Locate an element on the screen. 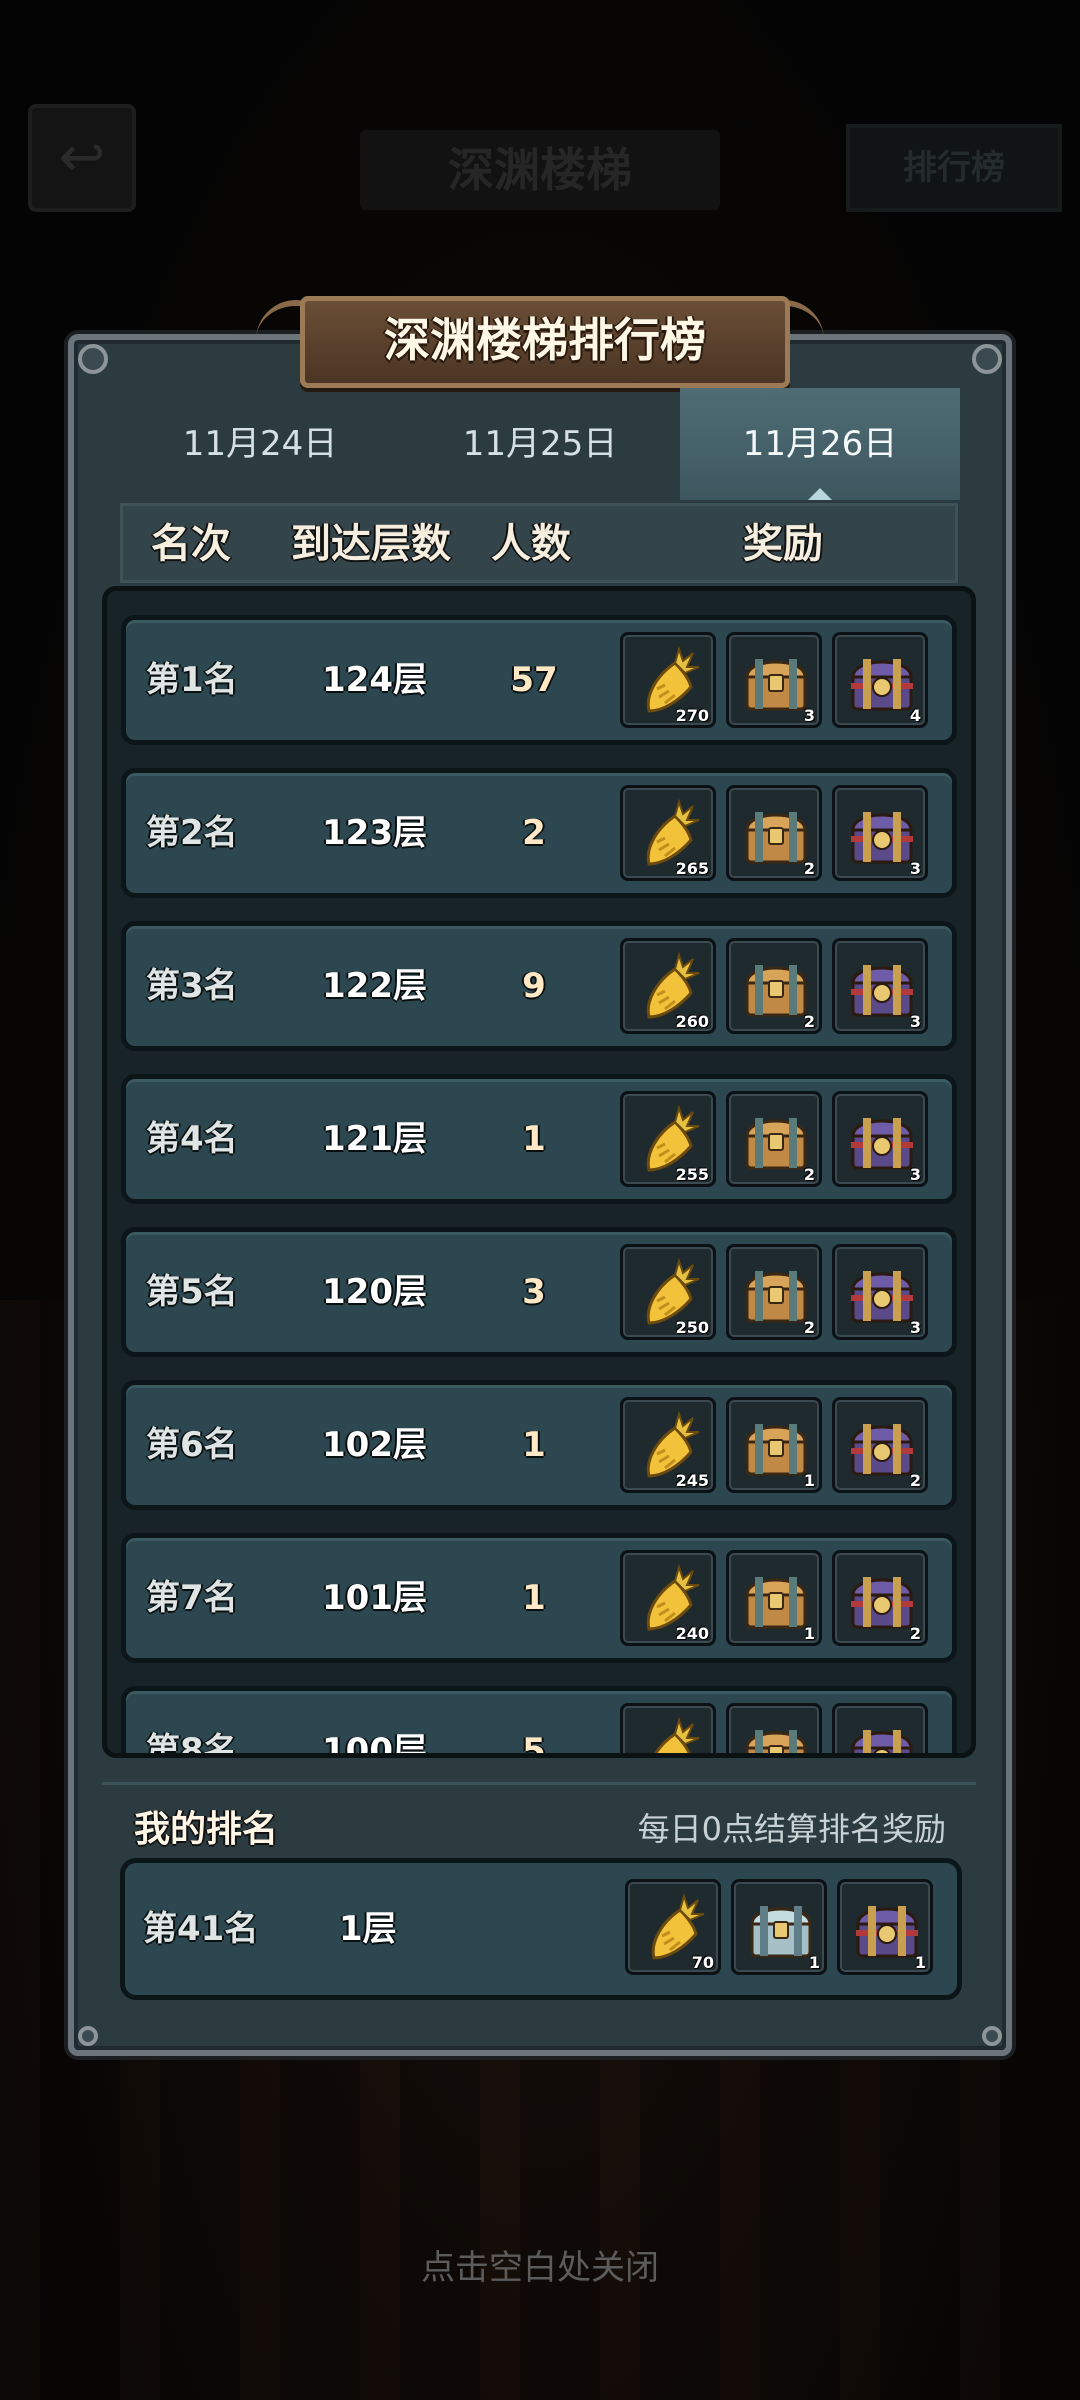 This screenshot has height=2400, width=1080. tab-nov-25: 11月25日 is located at coordinates (540, 444).